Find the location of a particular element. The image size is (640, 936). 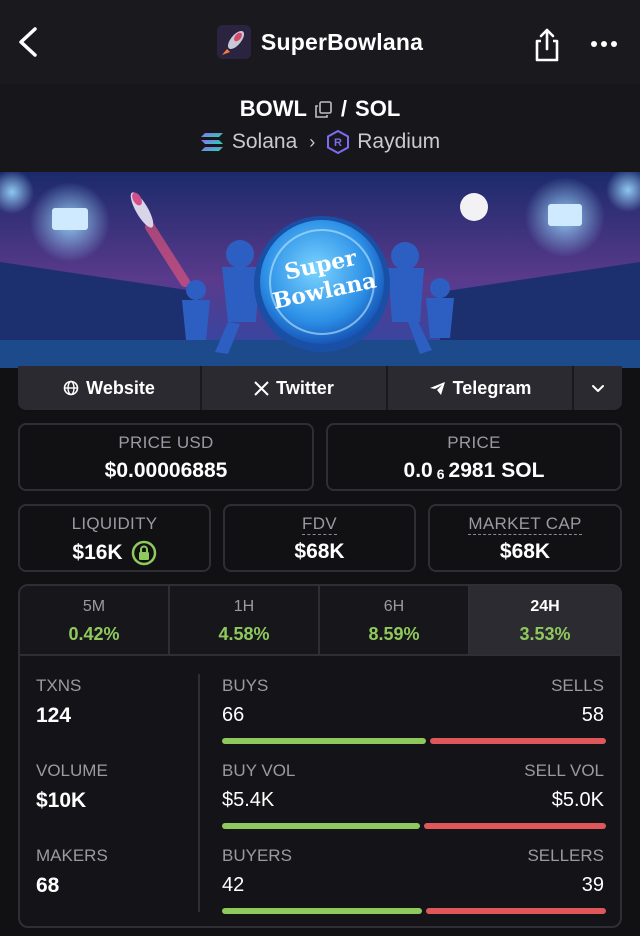

sellers-label: SELLERS is located at coordinates (565, 855).